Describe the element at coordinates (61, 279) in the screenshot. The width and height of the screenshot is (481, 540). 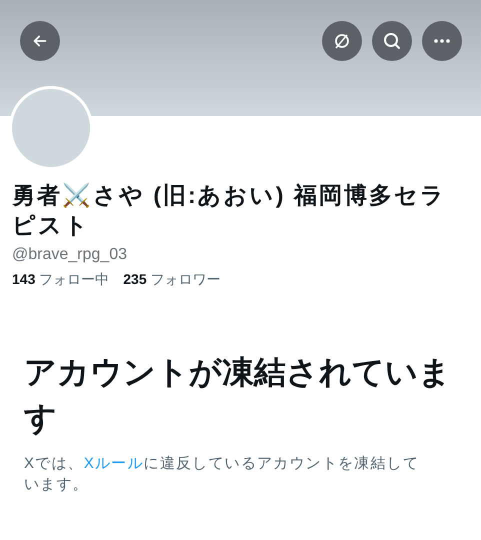
I see `follow-count-link: 143 フォロー中` at that location.